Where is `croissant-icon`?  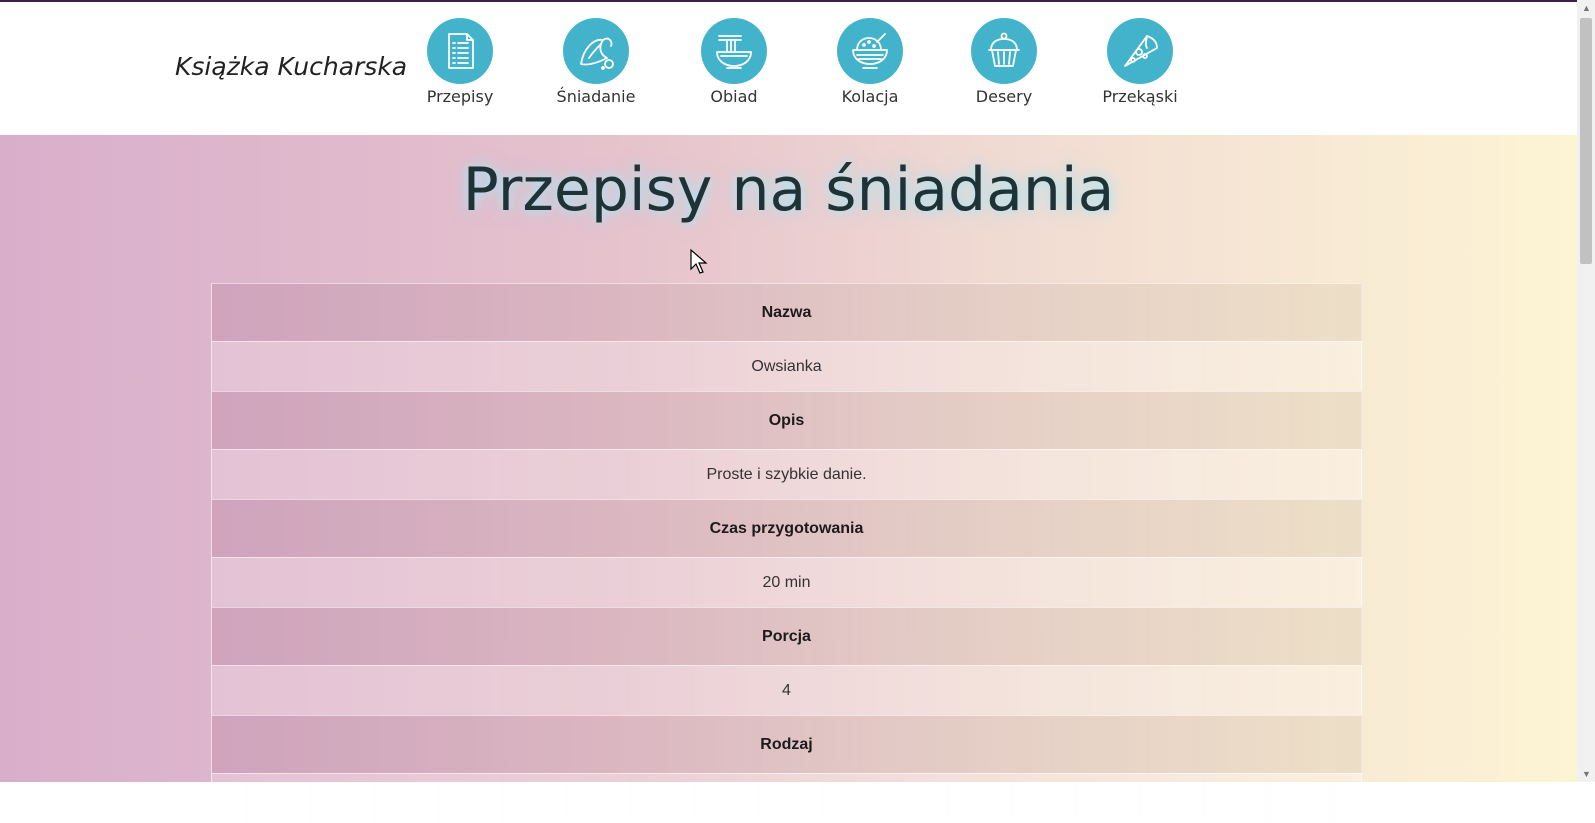
croissant-icon is located at coordinates (596, 51).